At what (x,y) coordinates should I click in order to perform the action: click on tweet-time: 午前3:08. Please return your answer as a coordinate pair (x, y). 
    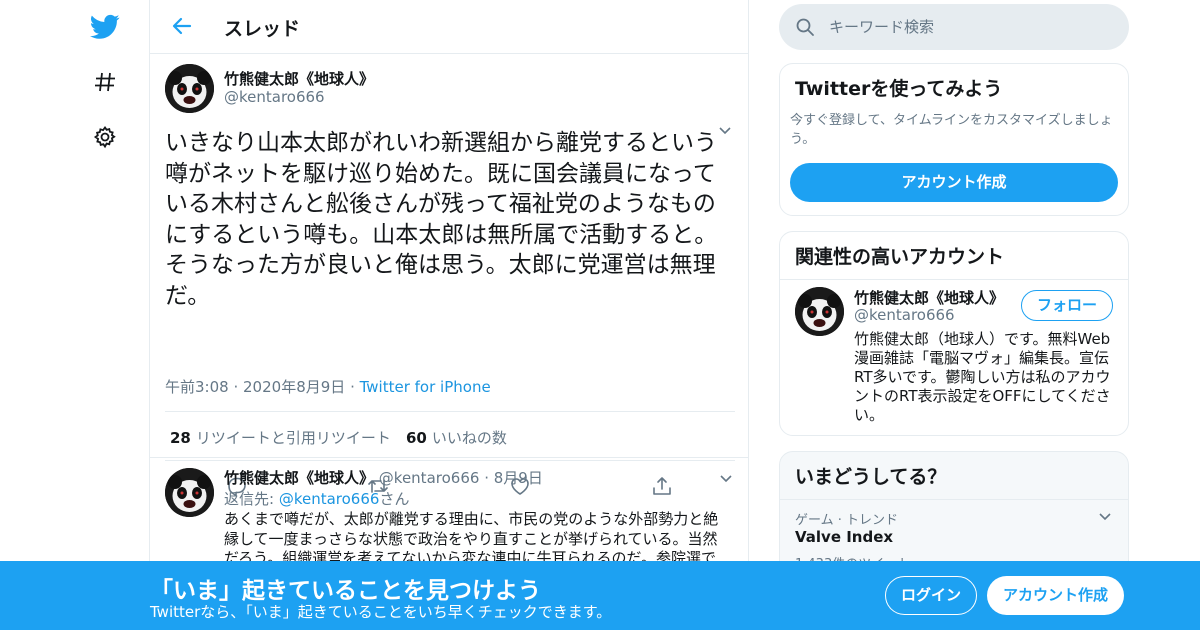
    Looking at the image, I should click on (197, 387).